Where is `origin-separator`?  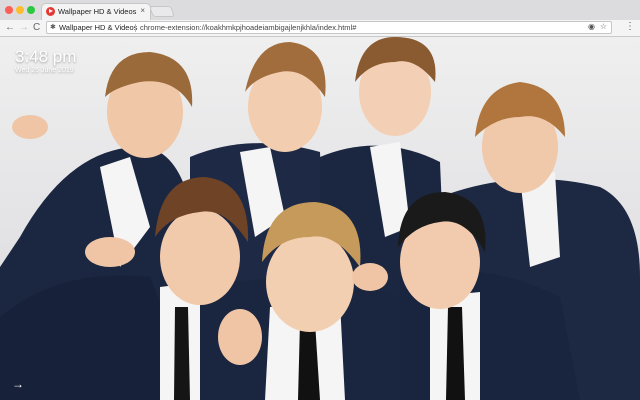
origin-separator is located at coordinates (135, 28).